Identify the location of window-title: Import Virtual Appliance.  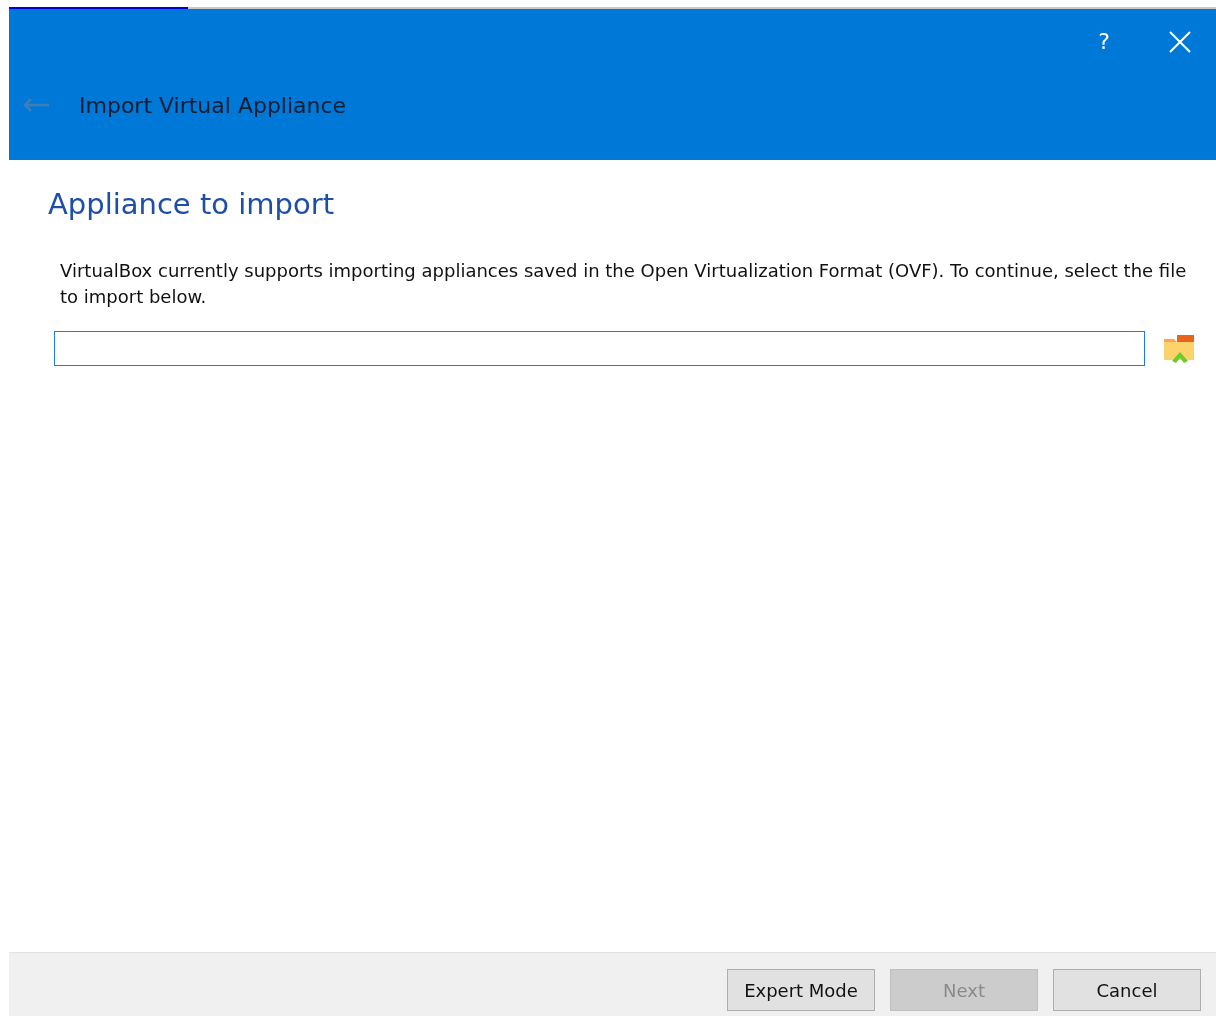
(213, 105).